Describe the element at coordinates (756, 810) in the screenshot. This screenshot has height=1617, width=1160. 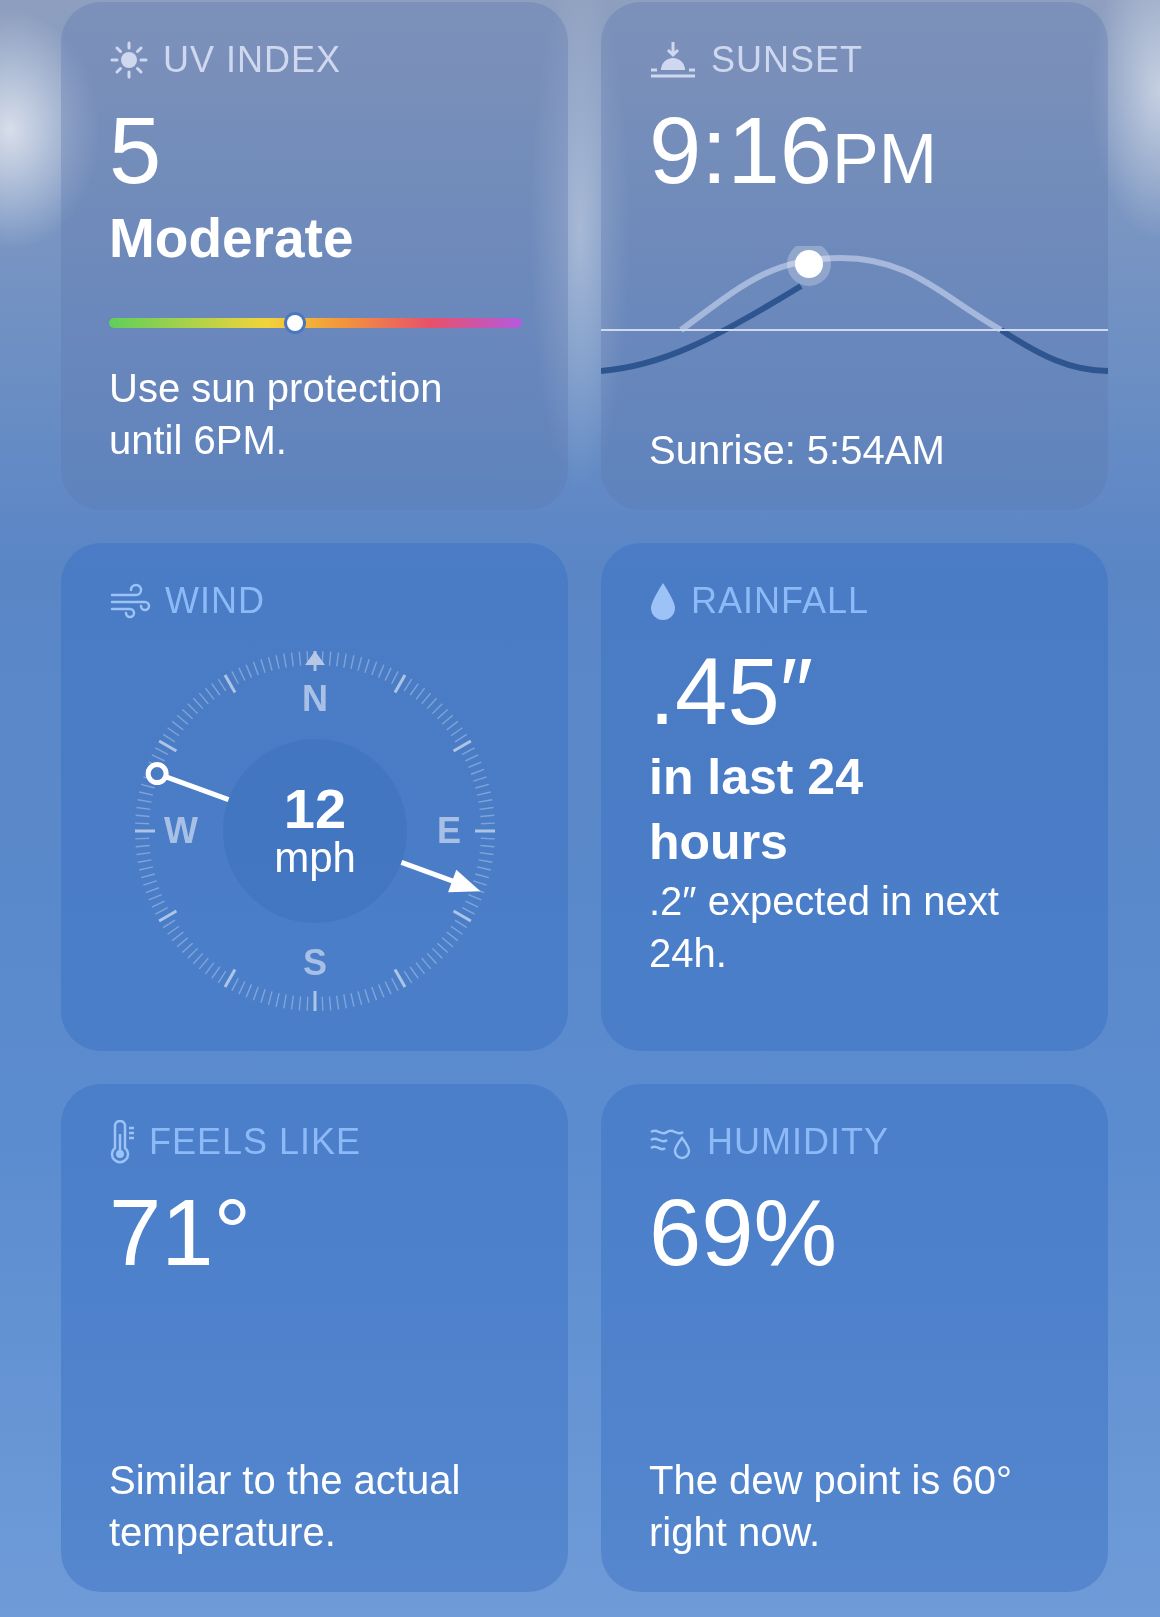
I see `rainfall-period: in last 24 hours` at that location.